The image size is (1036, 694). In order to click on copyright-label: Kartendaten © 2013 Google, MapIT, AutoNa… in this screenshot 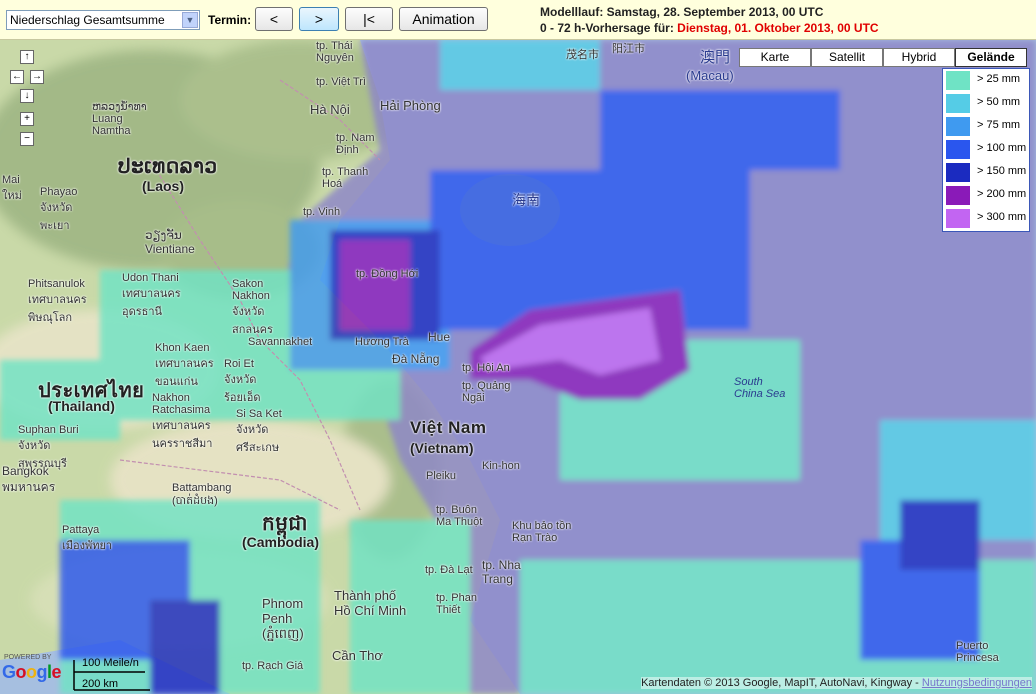, I will do `click(781, 683)`.